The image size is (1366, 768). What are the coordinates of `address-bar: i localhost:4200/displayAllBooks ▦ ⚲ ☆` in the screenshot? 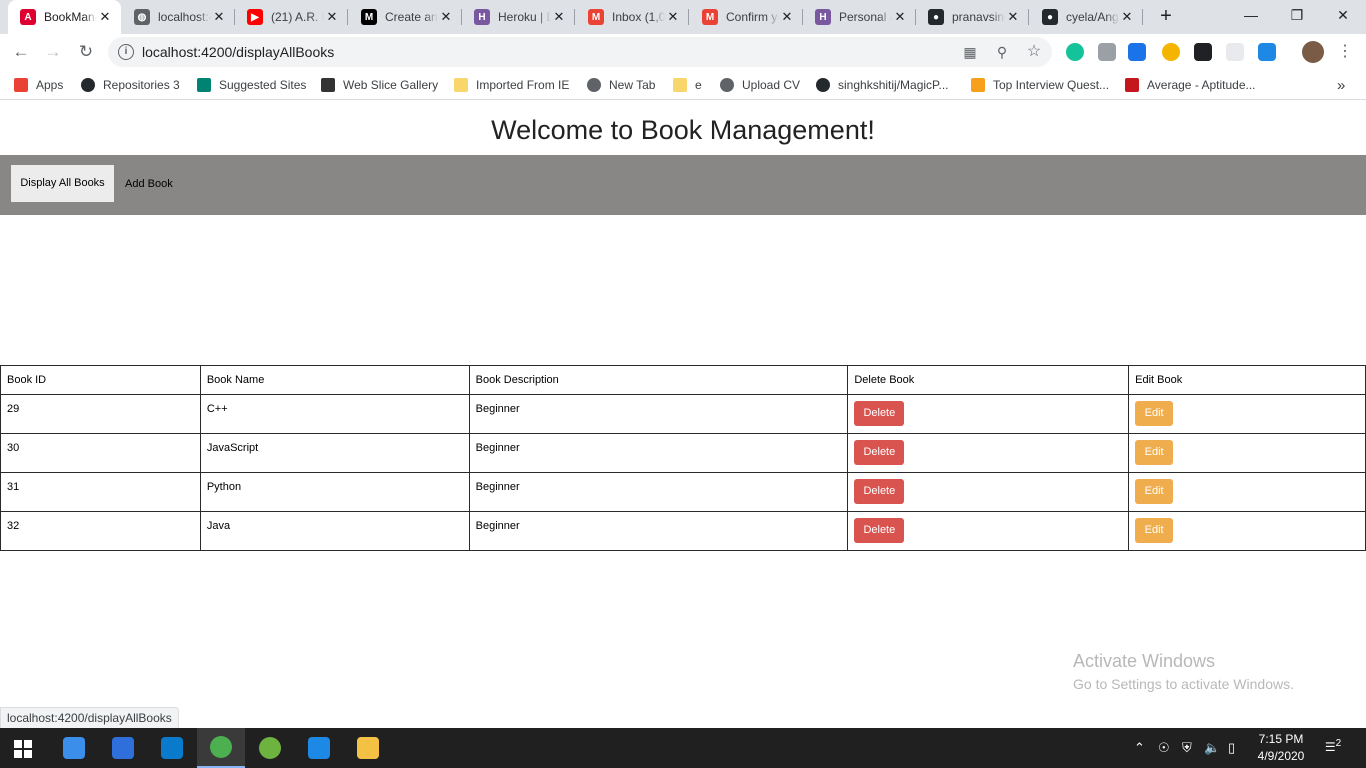 It's located at (580, 52).